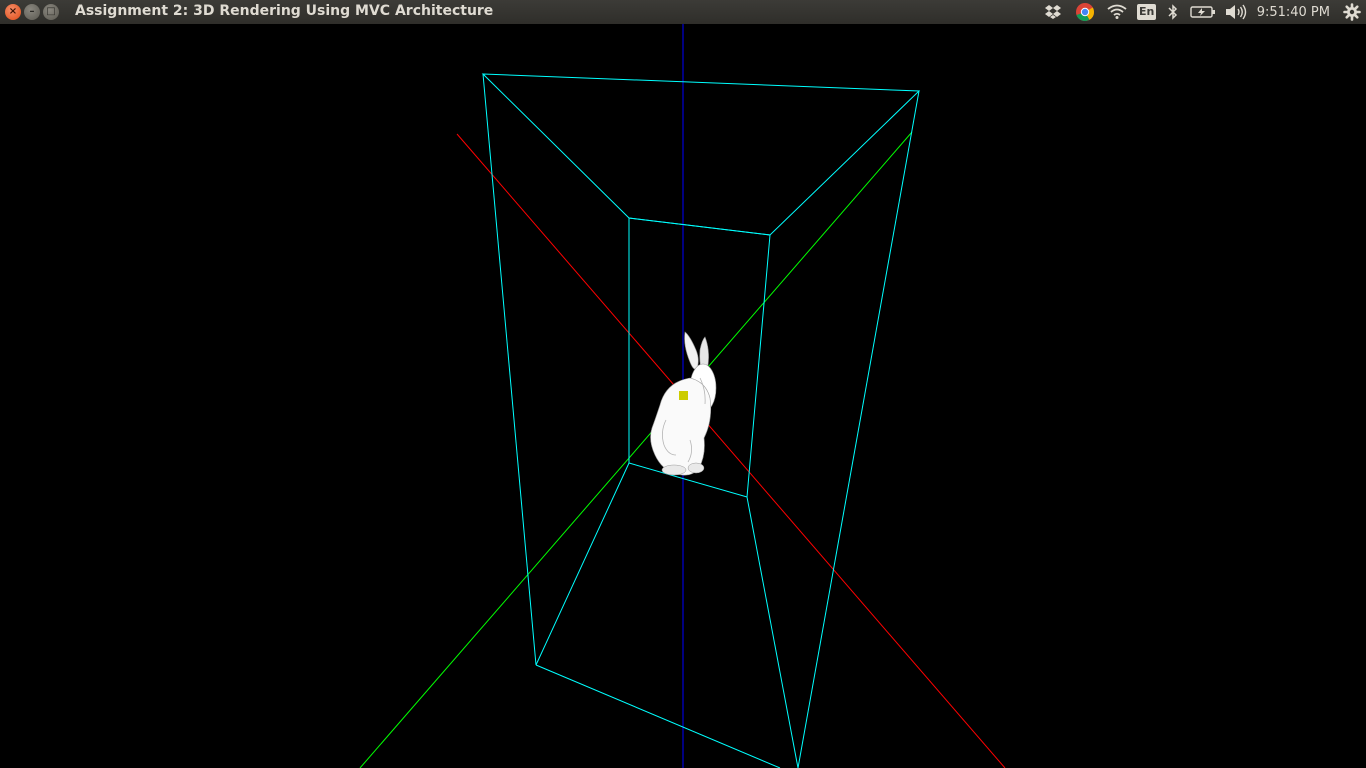 This screenshot has height=768, width=1366. What do you see at coordinates (582, 564) in the screenshot?
I see `frustum-edge-left-front` at bounding box center [582, 564].